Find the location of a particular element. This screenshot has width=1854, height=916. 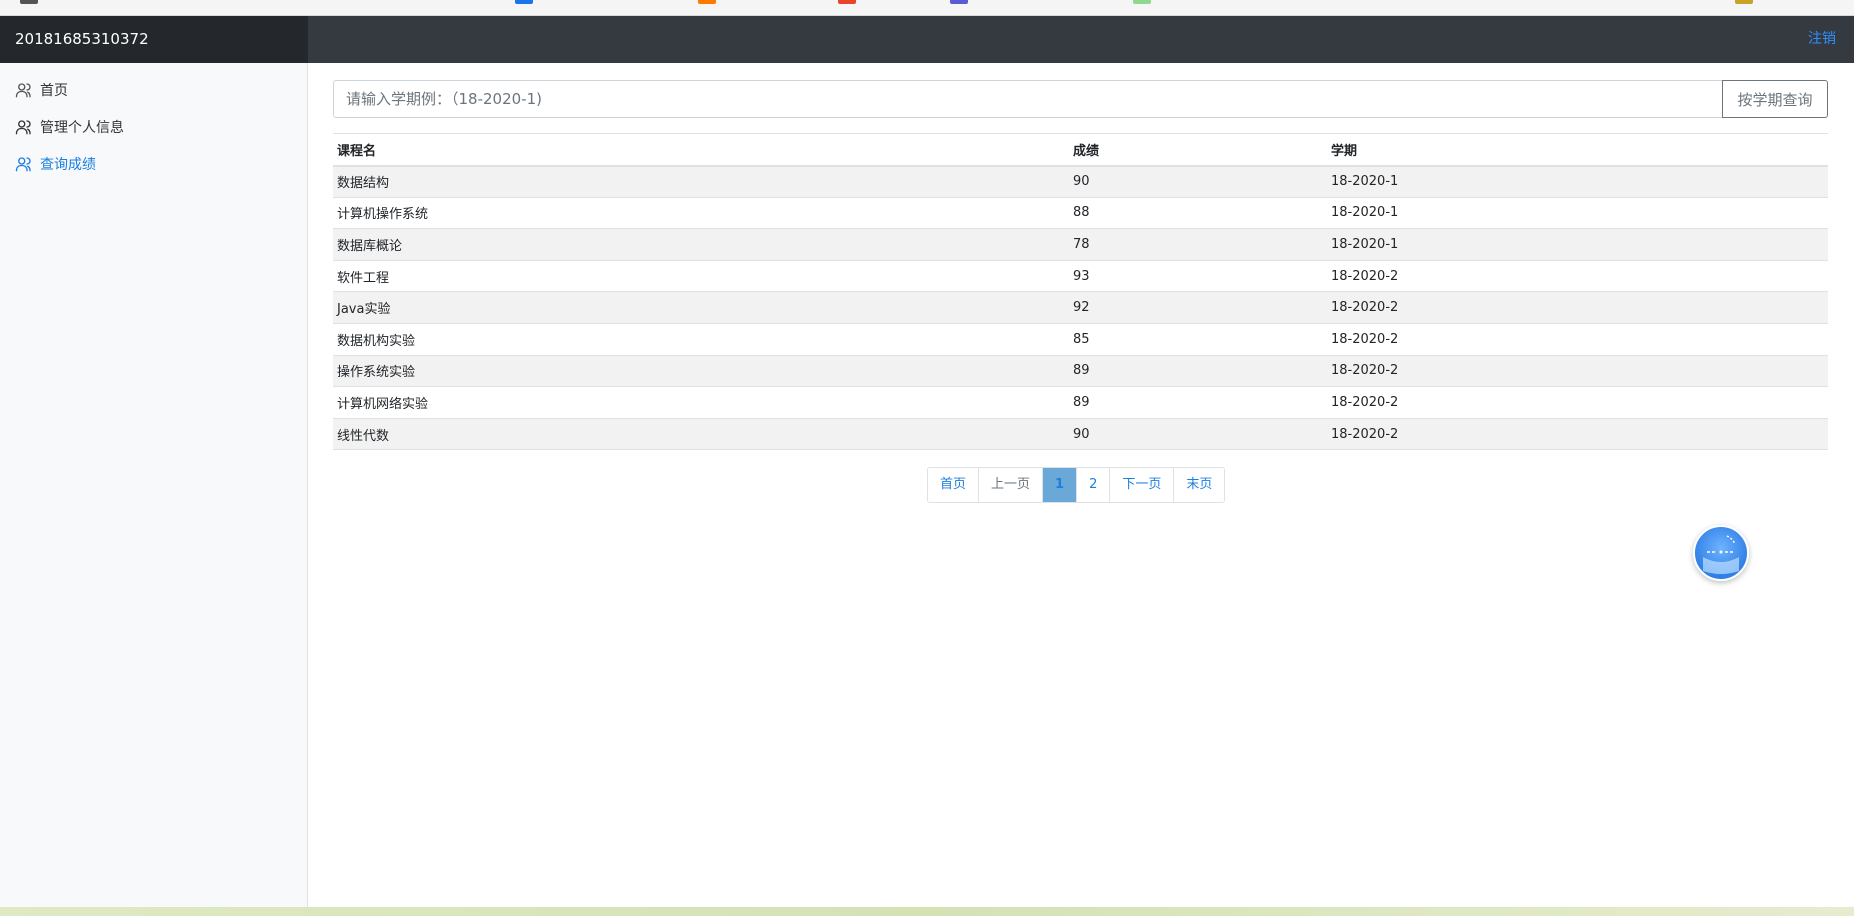

course-cell: 操作系统实验 is located at coordinates (701, 371).